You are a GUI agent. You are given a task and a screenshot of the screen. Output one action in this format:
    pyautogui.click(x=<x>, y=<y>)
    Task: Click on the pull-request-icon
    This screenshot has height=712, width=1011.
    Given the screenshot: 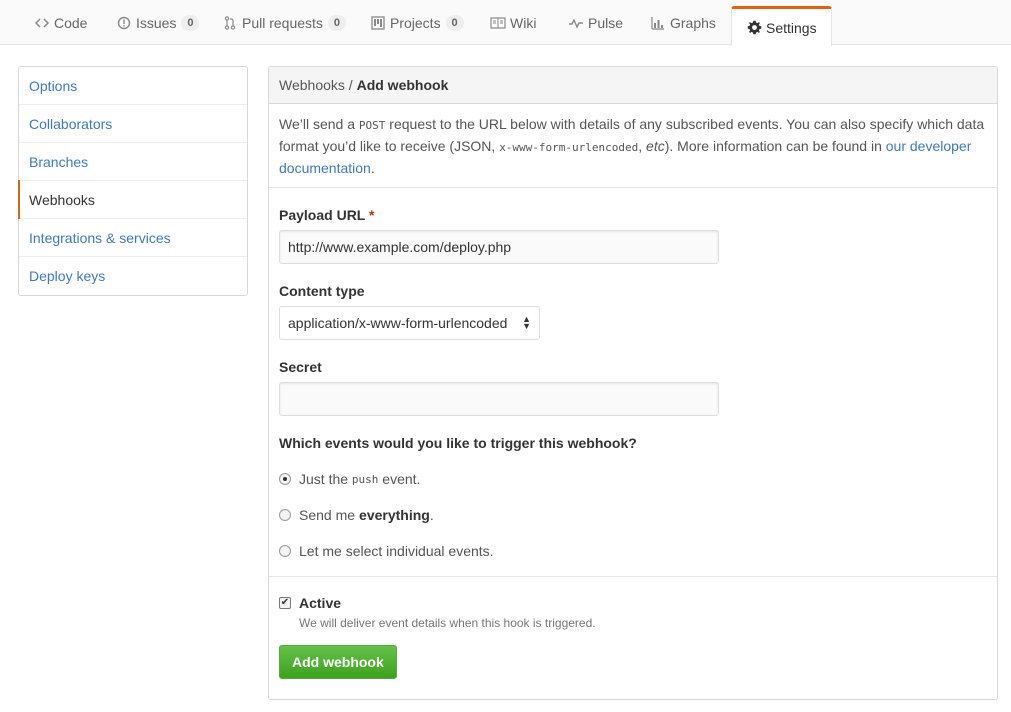 What is the action you would take?
    pyautogui.click(x=230, y=22)
    